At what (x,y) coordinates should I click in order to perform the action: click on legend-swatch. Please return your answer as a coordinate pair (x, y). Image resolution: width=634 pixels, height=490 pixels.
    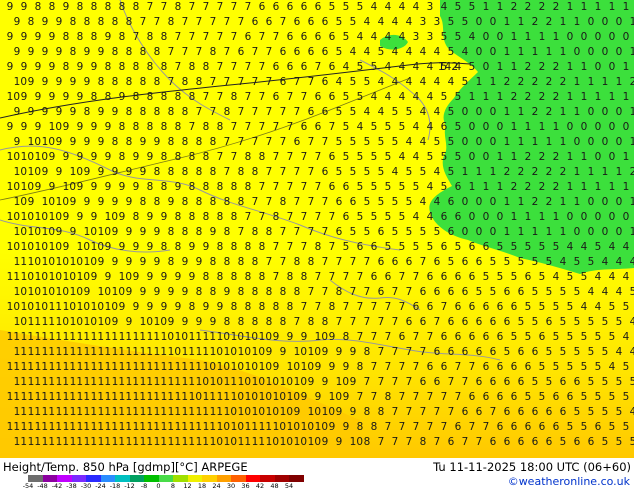
    Looking at the image, I should click on (107, 478).